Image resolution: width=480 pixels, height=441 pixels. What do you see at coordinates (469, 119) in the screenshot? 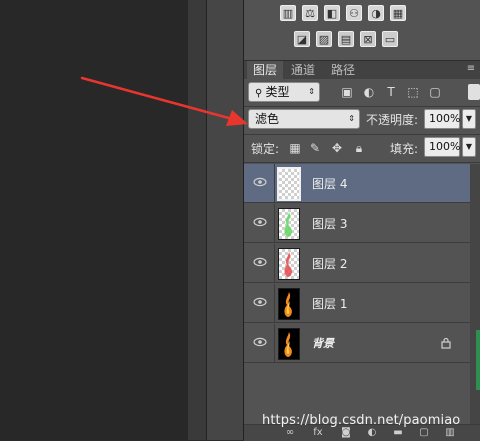
I see `opacity-dropdown-button: ▼` at bounding box center [469, 119].